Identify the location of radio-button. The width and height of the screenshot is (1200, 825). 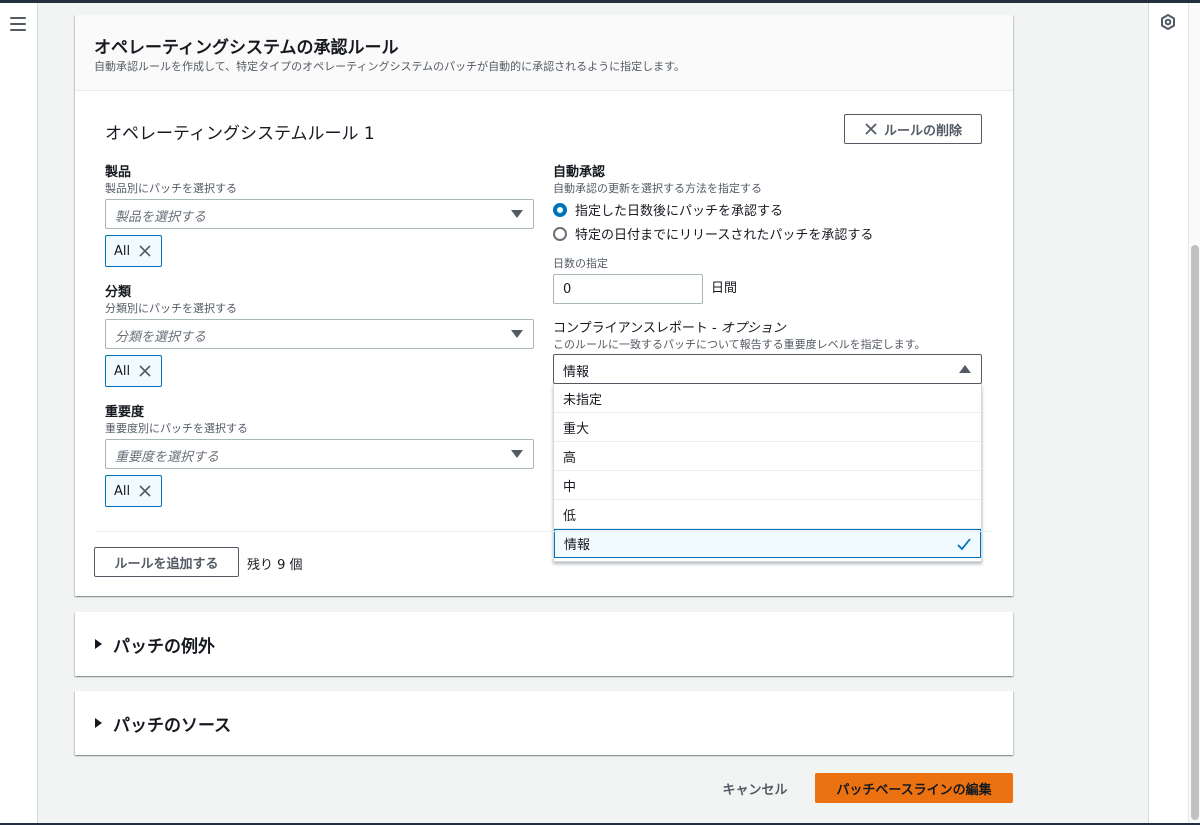
(560, 233).